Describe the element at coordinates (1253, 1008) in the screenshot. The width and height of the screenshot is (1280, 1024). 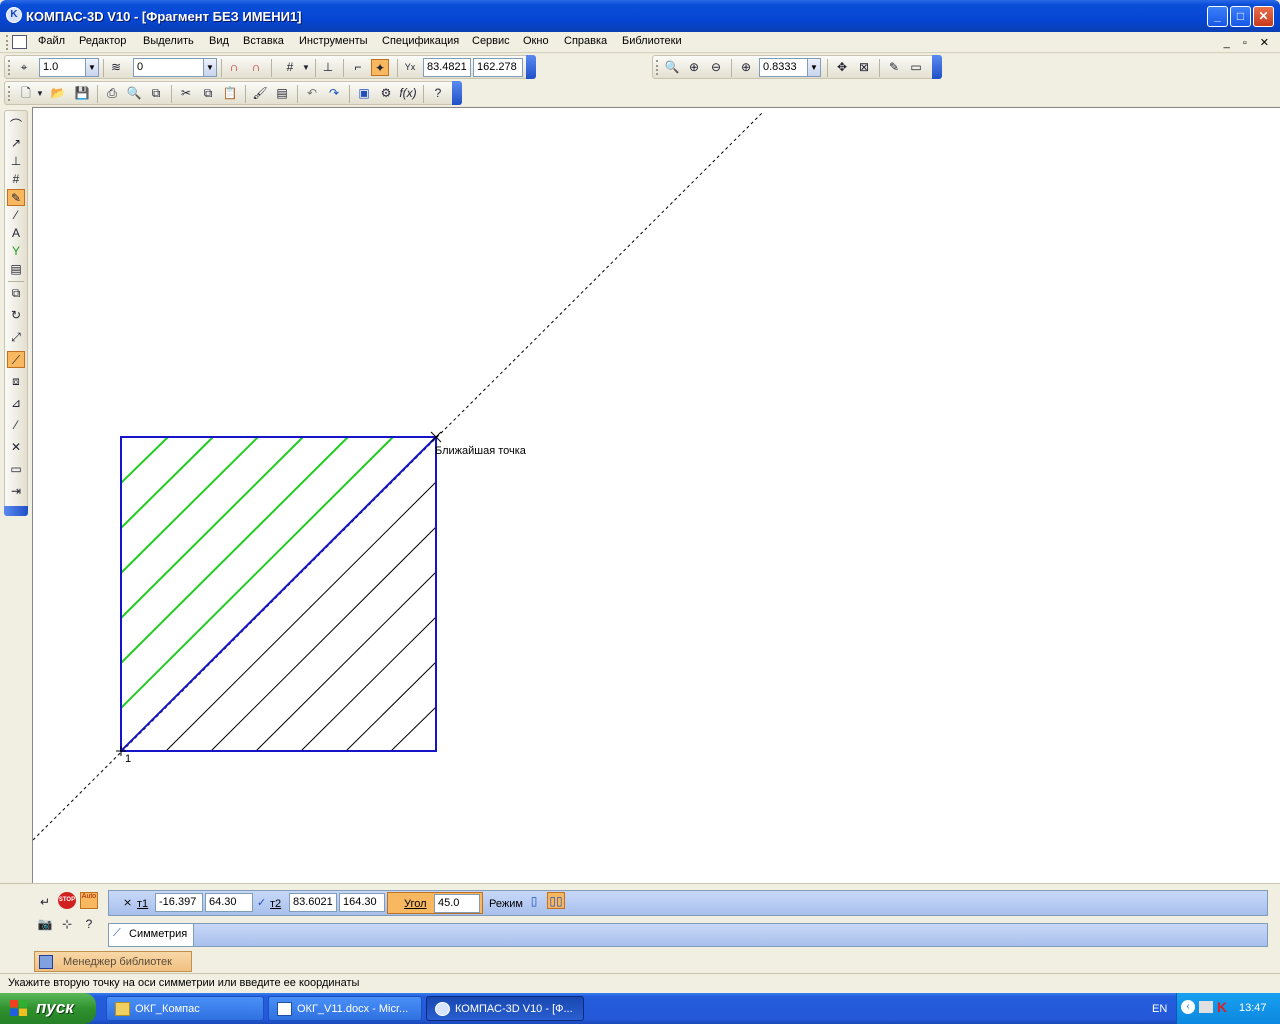
I see `clock: 13:47` at that location.